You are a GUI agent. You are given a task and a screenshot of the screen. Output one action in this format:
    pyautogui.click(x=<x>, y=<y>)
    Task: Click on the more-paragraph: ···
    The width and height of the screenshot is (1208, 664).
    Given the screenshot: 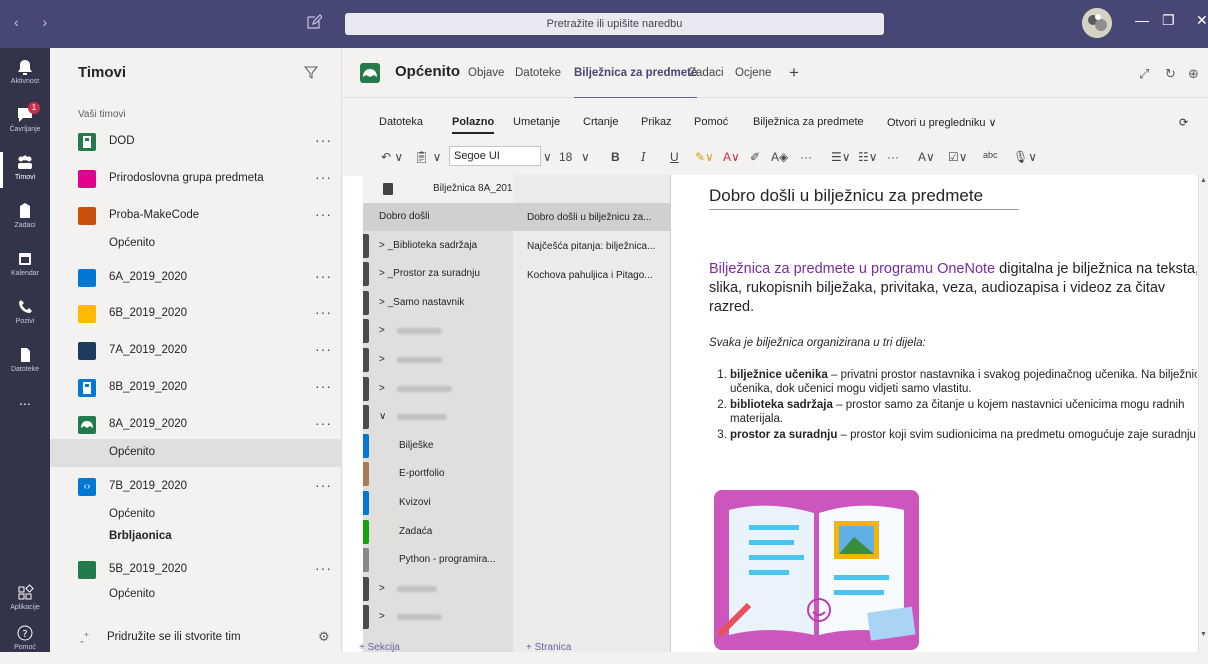 What is the action you would take?
    pyautogui.click(x=893, y=157)
    